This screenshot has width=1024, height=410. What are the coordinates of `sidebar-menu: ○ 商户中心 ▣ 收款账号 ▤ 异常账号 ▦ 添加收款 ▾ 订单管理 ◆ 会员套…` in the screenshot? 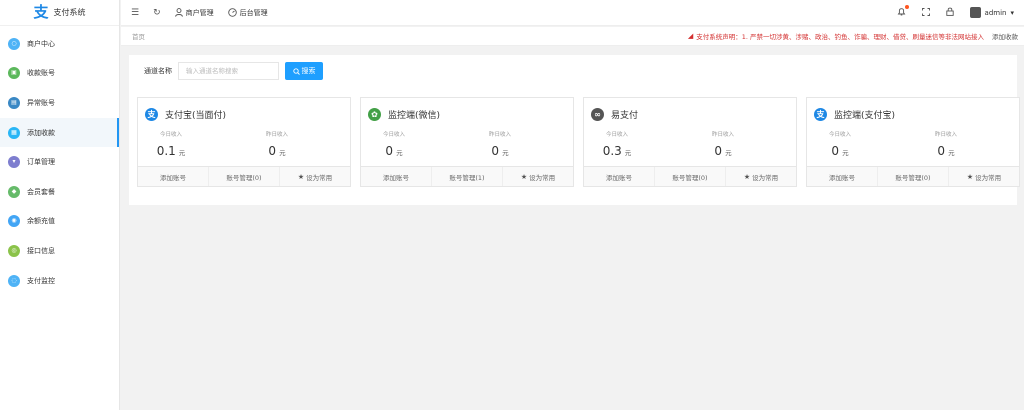 It's located at (59, 162).